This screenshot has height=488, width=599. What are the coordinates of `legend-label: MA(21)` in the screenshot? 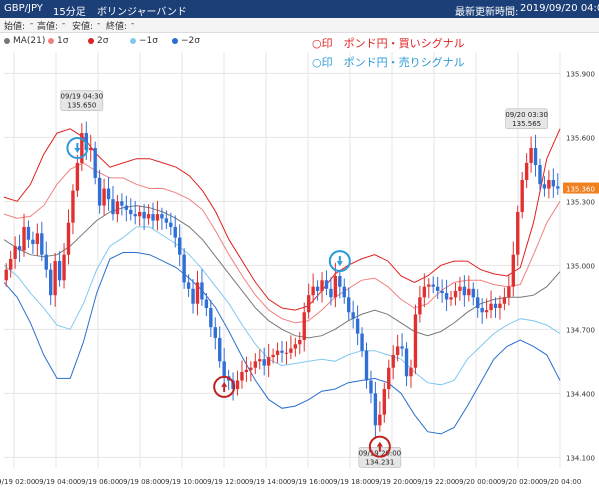 It's located at (29, 41).